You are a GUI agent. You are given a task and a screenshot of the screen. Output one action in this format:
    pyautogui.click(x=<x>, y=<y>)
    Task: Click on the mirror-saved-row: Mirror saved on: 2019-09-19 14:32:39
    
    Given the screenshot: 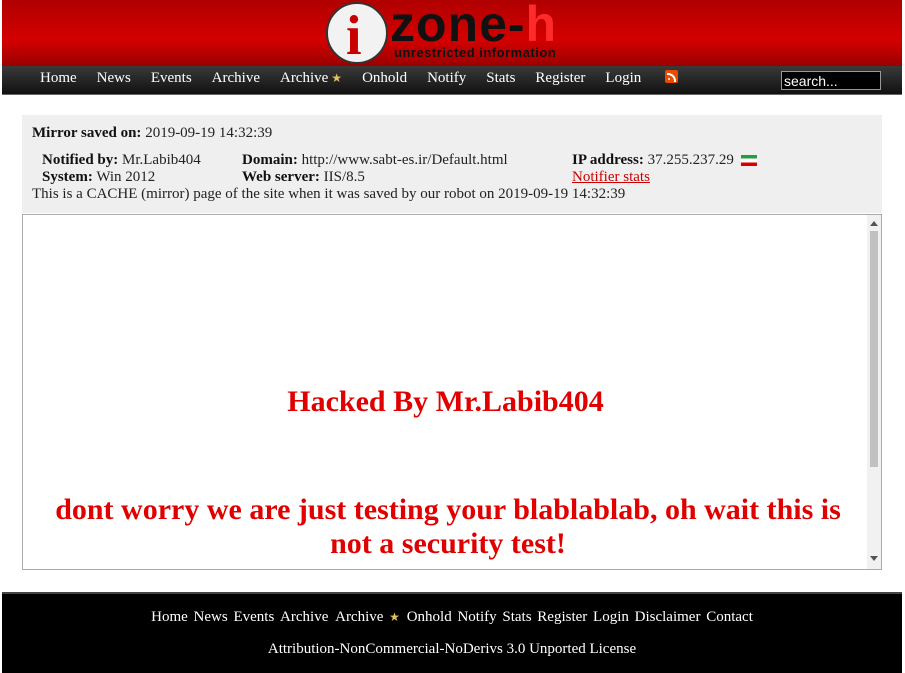 What is the action you would take?
    pyautogui.click(x=152, y=133)
    